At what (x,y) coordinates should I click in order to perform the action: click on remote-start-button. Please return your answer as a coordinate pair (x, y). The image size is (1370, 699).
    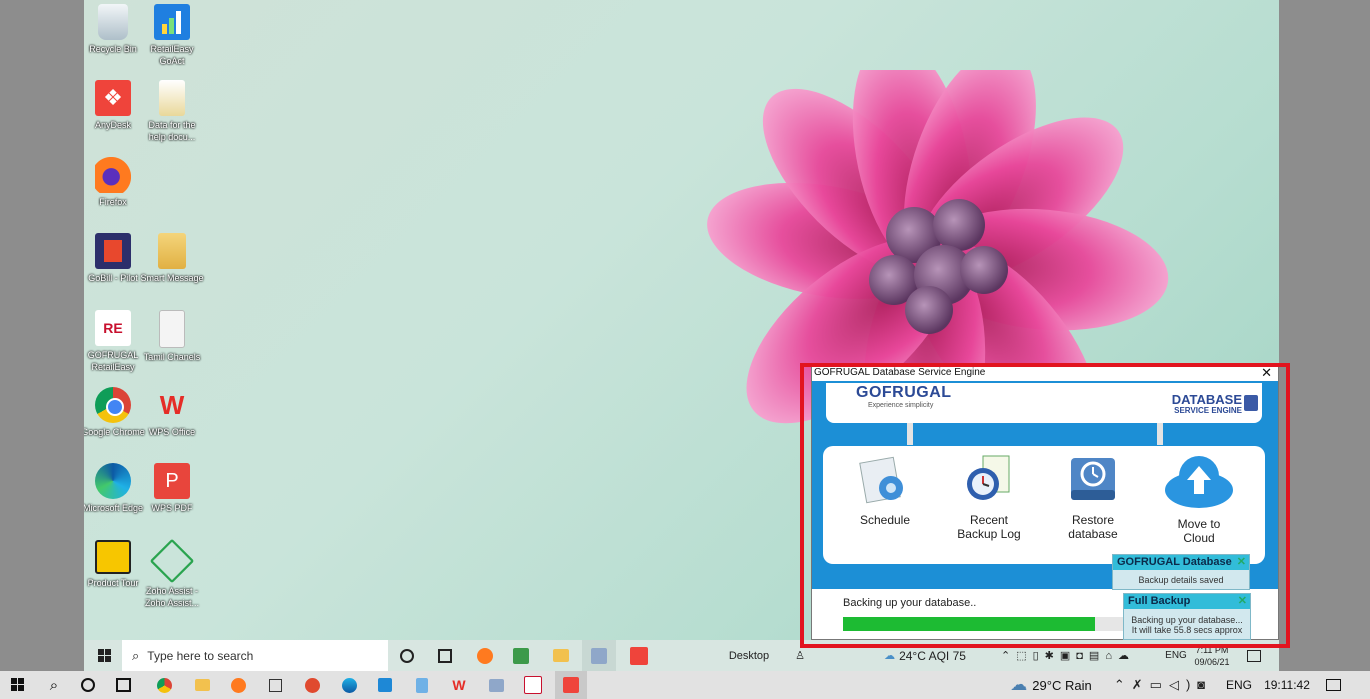
    Looking at the image, I should click on (105, 655).